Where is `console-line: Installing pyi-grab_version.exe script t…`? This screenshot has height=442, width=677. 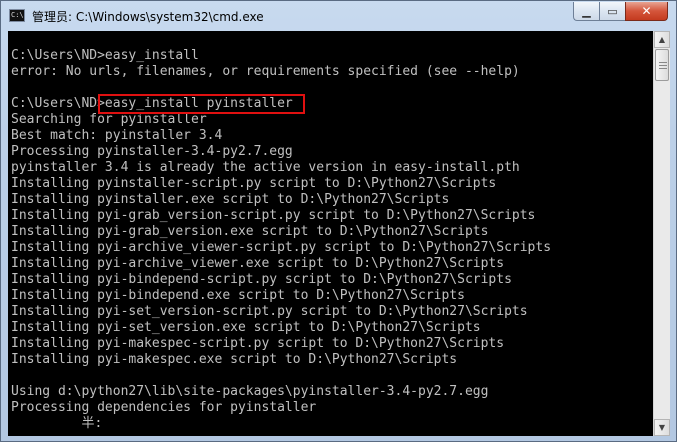 console-line: Installing pyi-grab_version.exe script t… is located at coordinates (250, 231).